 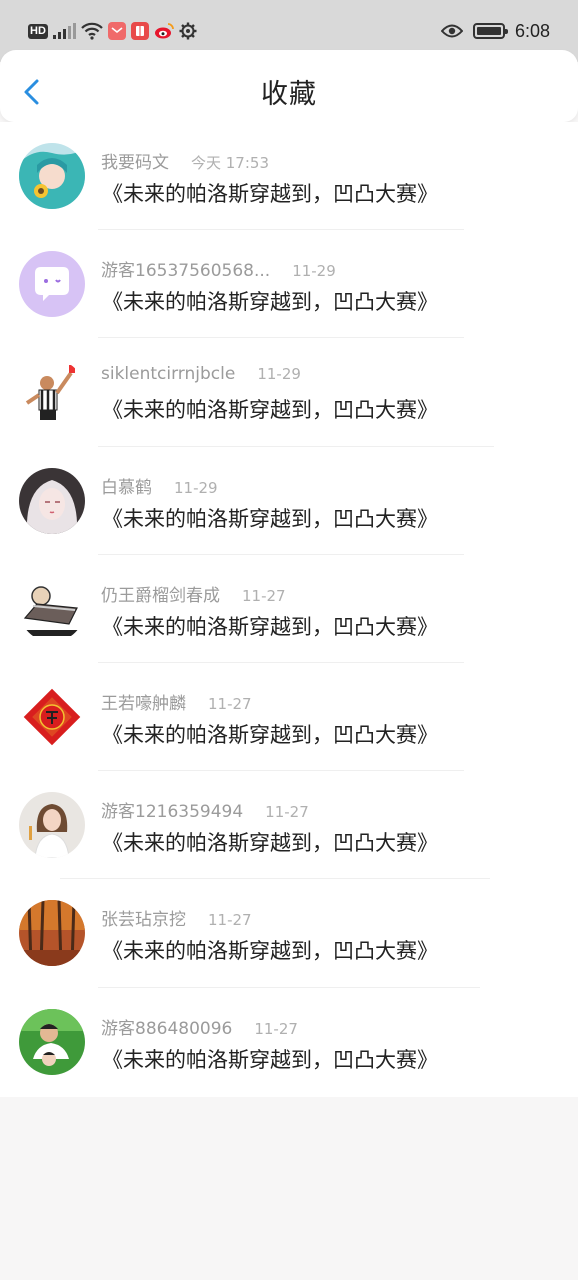 I want to click on user-name: 张芸玷京挖, so click(x=143, y=920).